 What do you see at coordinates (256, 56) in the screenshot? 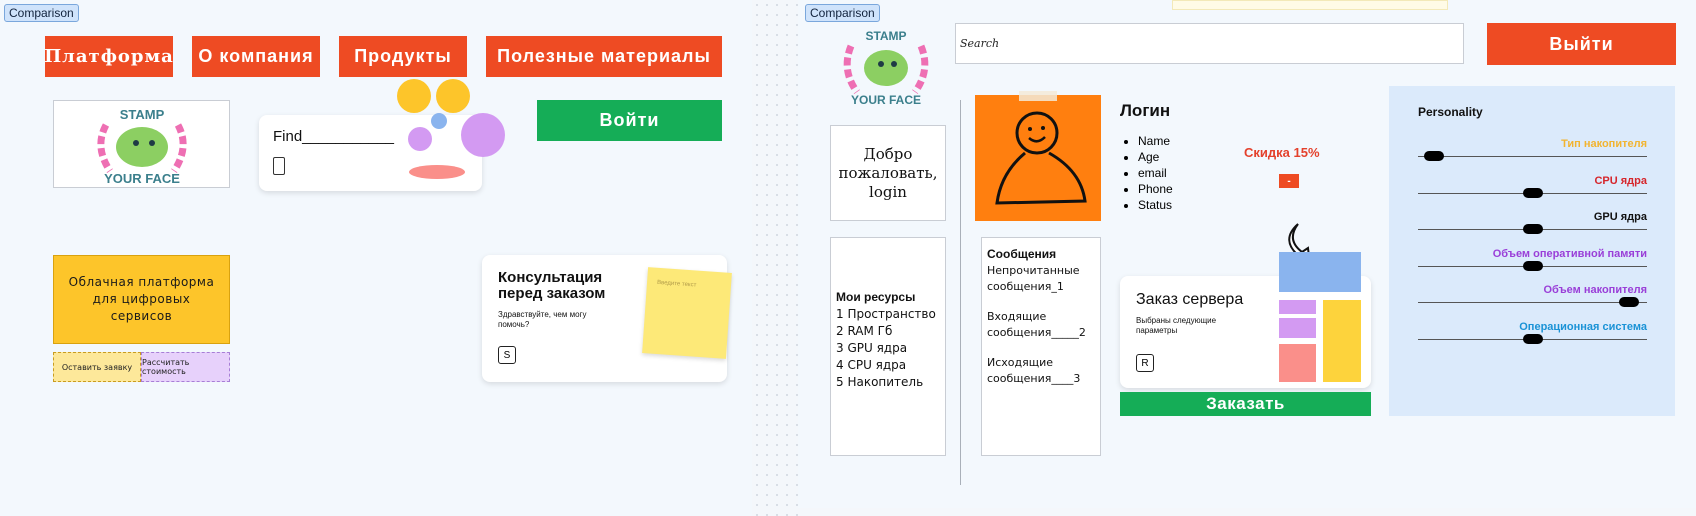
I see `nav-about-button: О компания` at bounding box center [256, 56].